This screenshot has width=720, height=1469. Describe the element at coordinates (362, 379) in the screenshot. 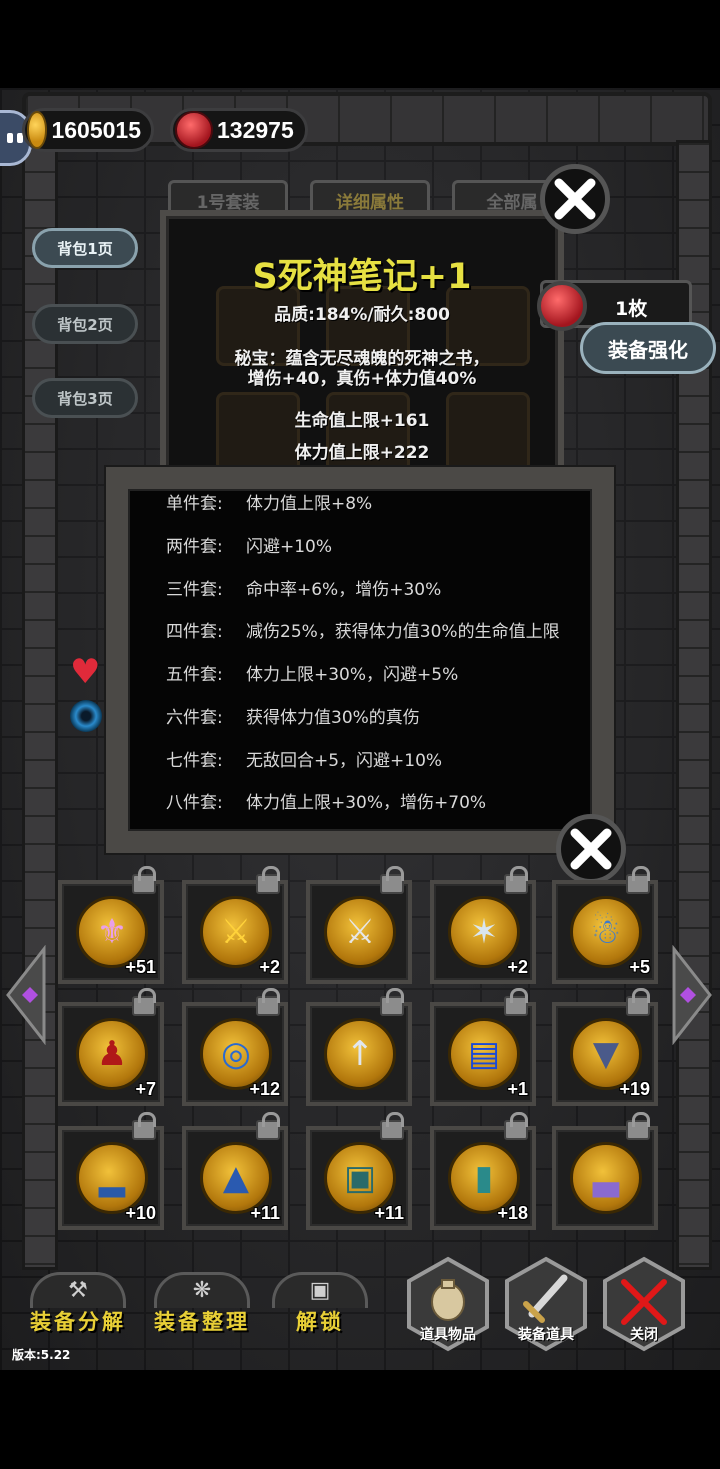

I see `item-secret-line-2: 增伤+40，真伤+体力值40%` at that location.